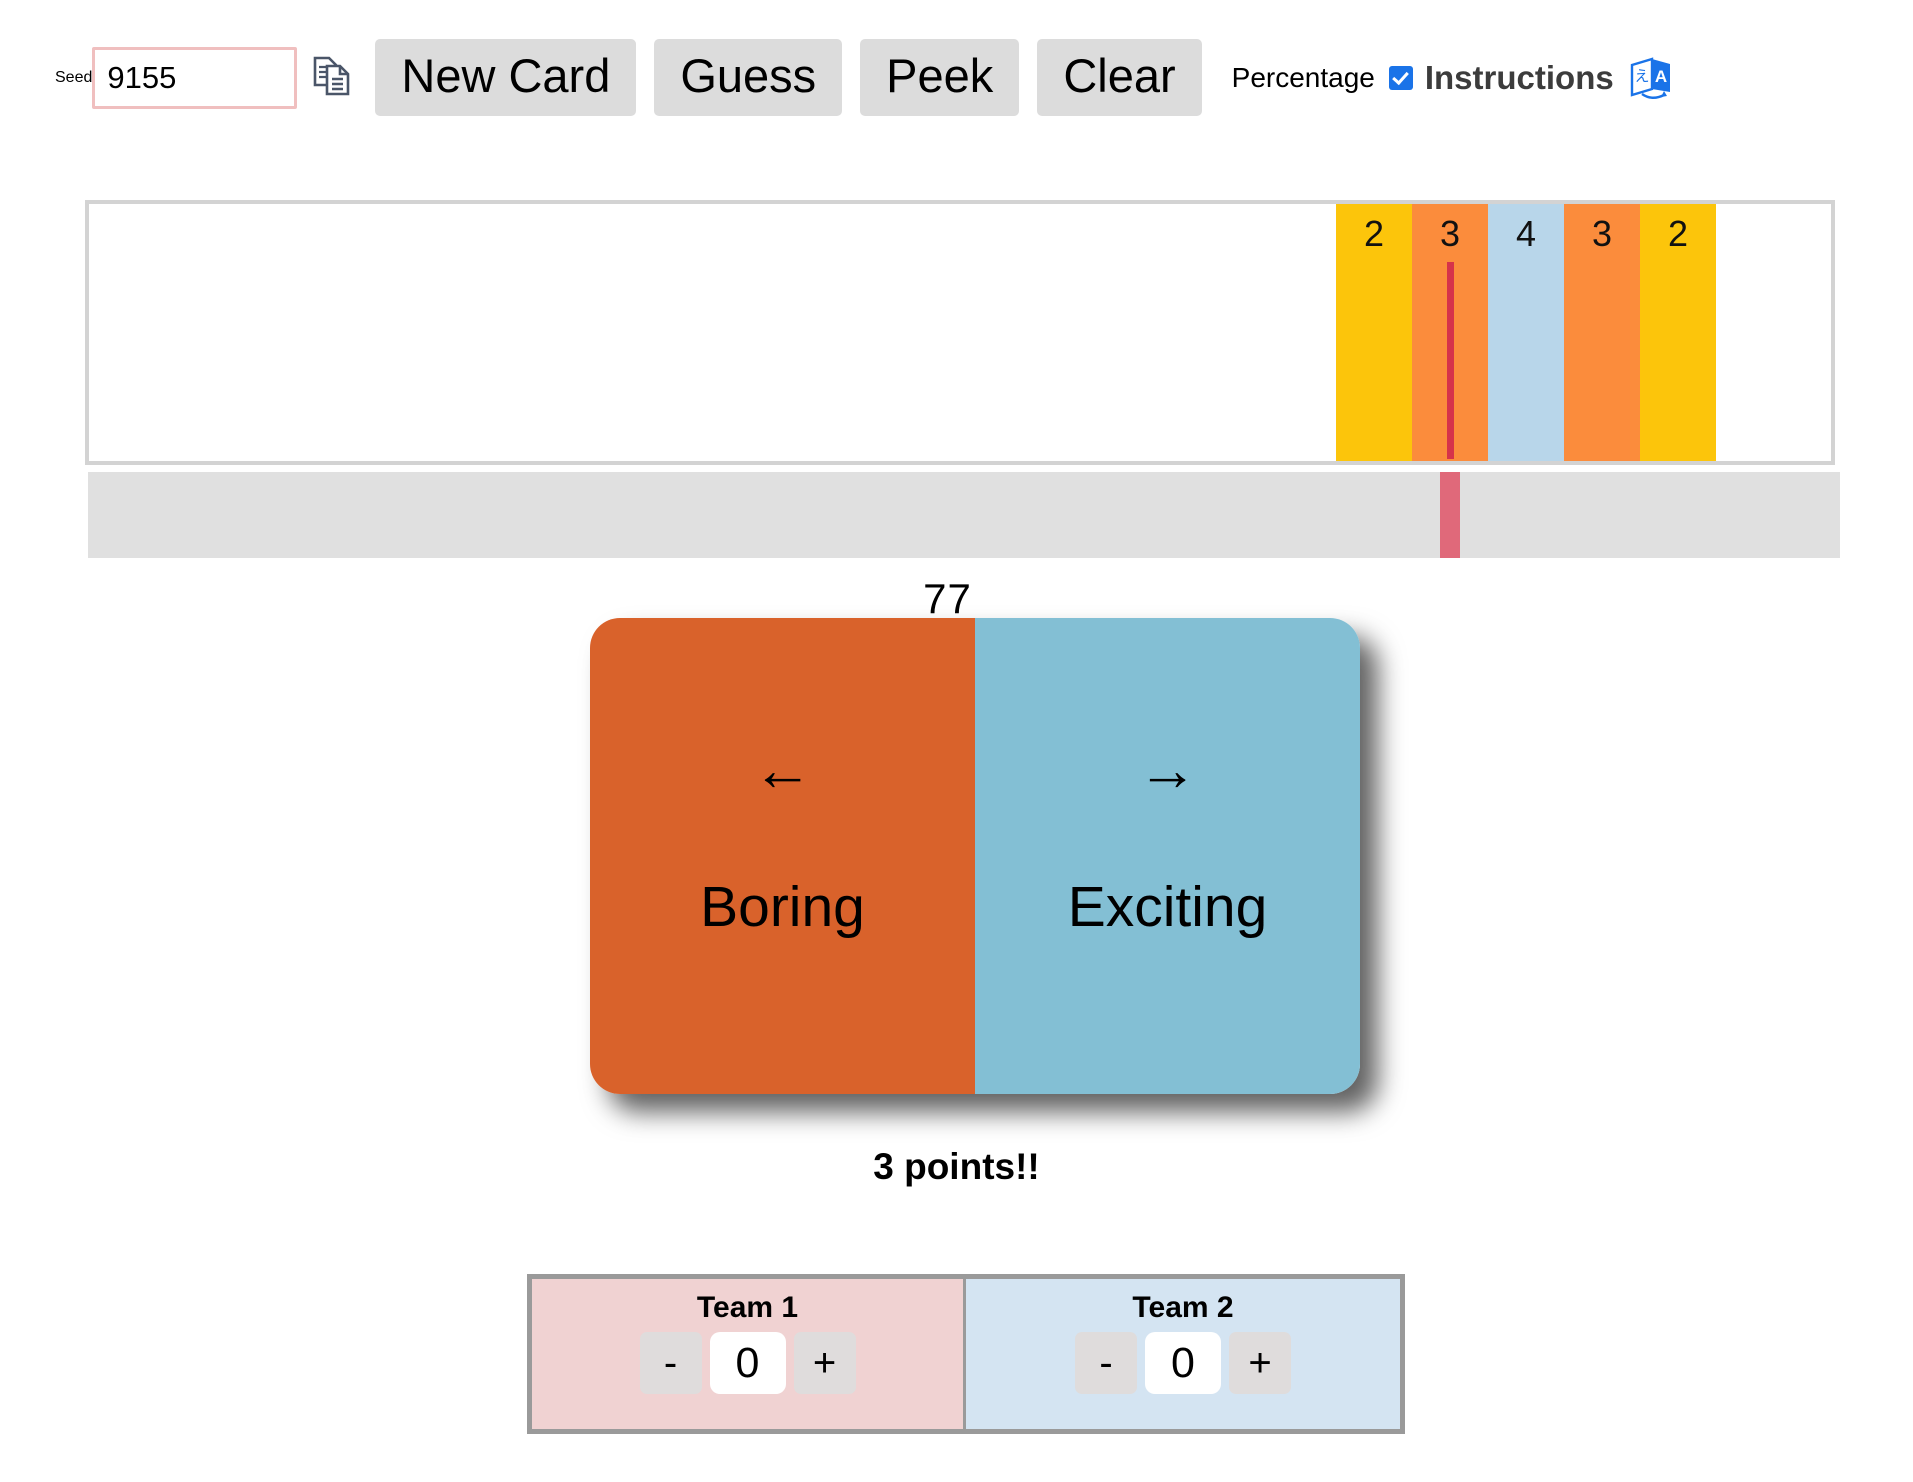  I want to click on team-panel-1: Team 1 - 0 +, so click(749, 1354).